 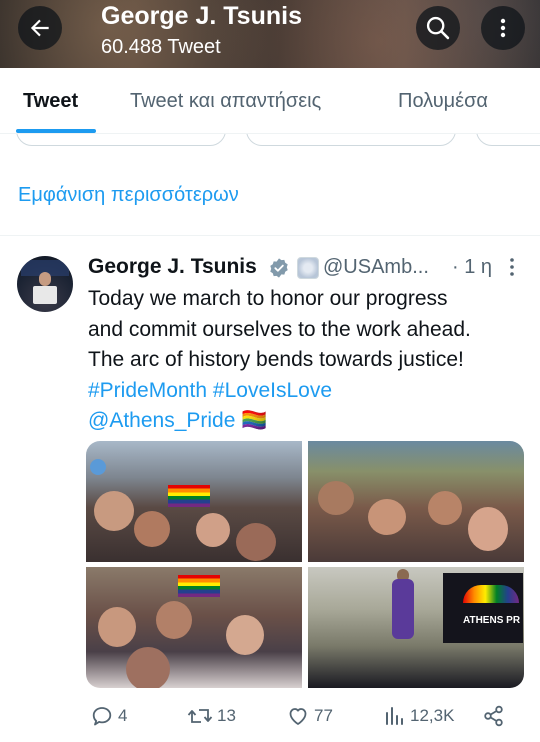 What do you see at coordinates (102, 716) in the screenshot?
I see `reply-icon` at bounding box center [102, 716].